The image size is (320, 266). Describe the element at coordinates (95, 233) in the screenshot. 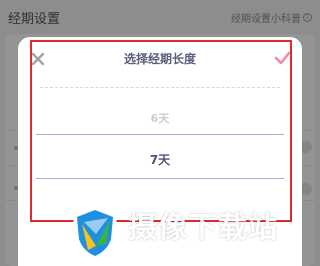

I see `shield-logo-icon` at that location.